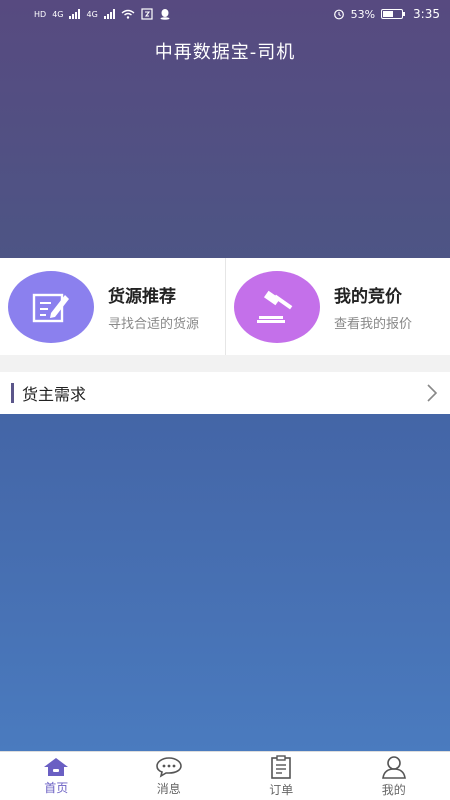 The height and width of the screenshot is (800, 450). Describe the element at coordinates (225, 393) in the screenshot. I see `shipper-demand-header: 货主需求` at that location.